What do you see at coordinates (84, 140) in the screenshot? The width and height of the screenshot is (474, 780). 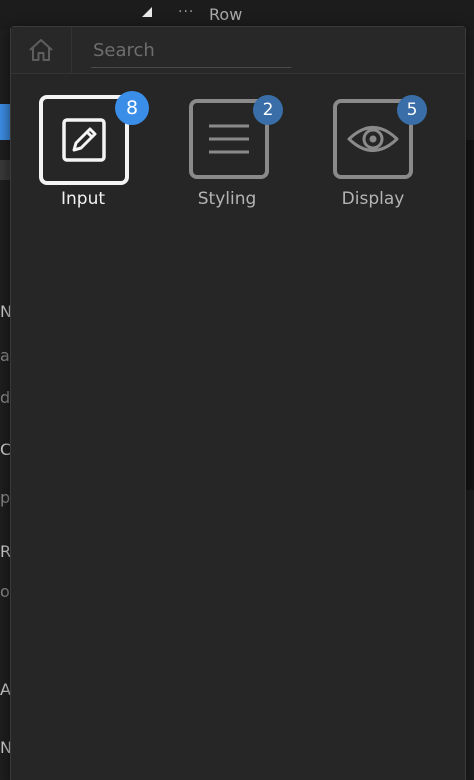 I see `pencil-edit-icon` at bounding box center [84, 140].